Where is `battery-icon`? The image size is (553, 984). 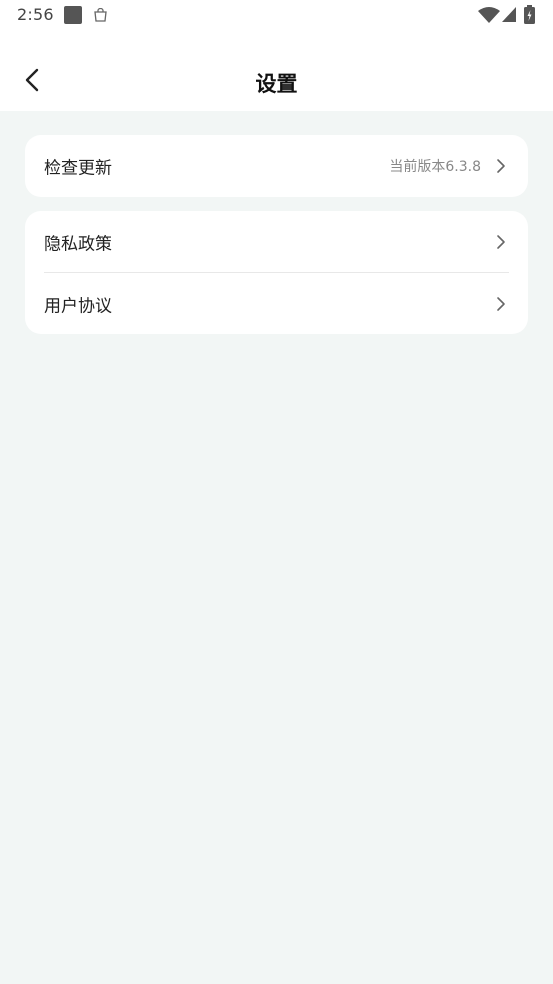 battery-icon is located at coordinates (529, 14).